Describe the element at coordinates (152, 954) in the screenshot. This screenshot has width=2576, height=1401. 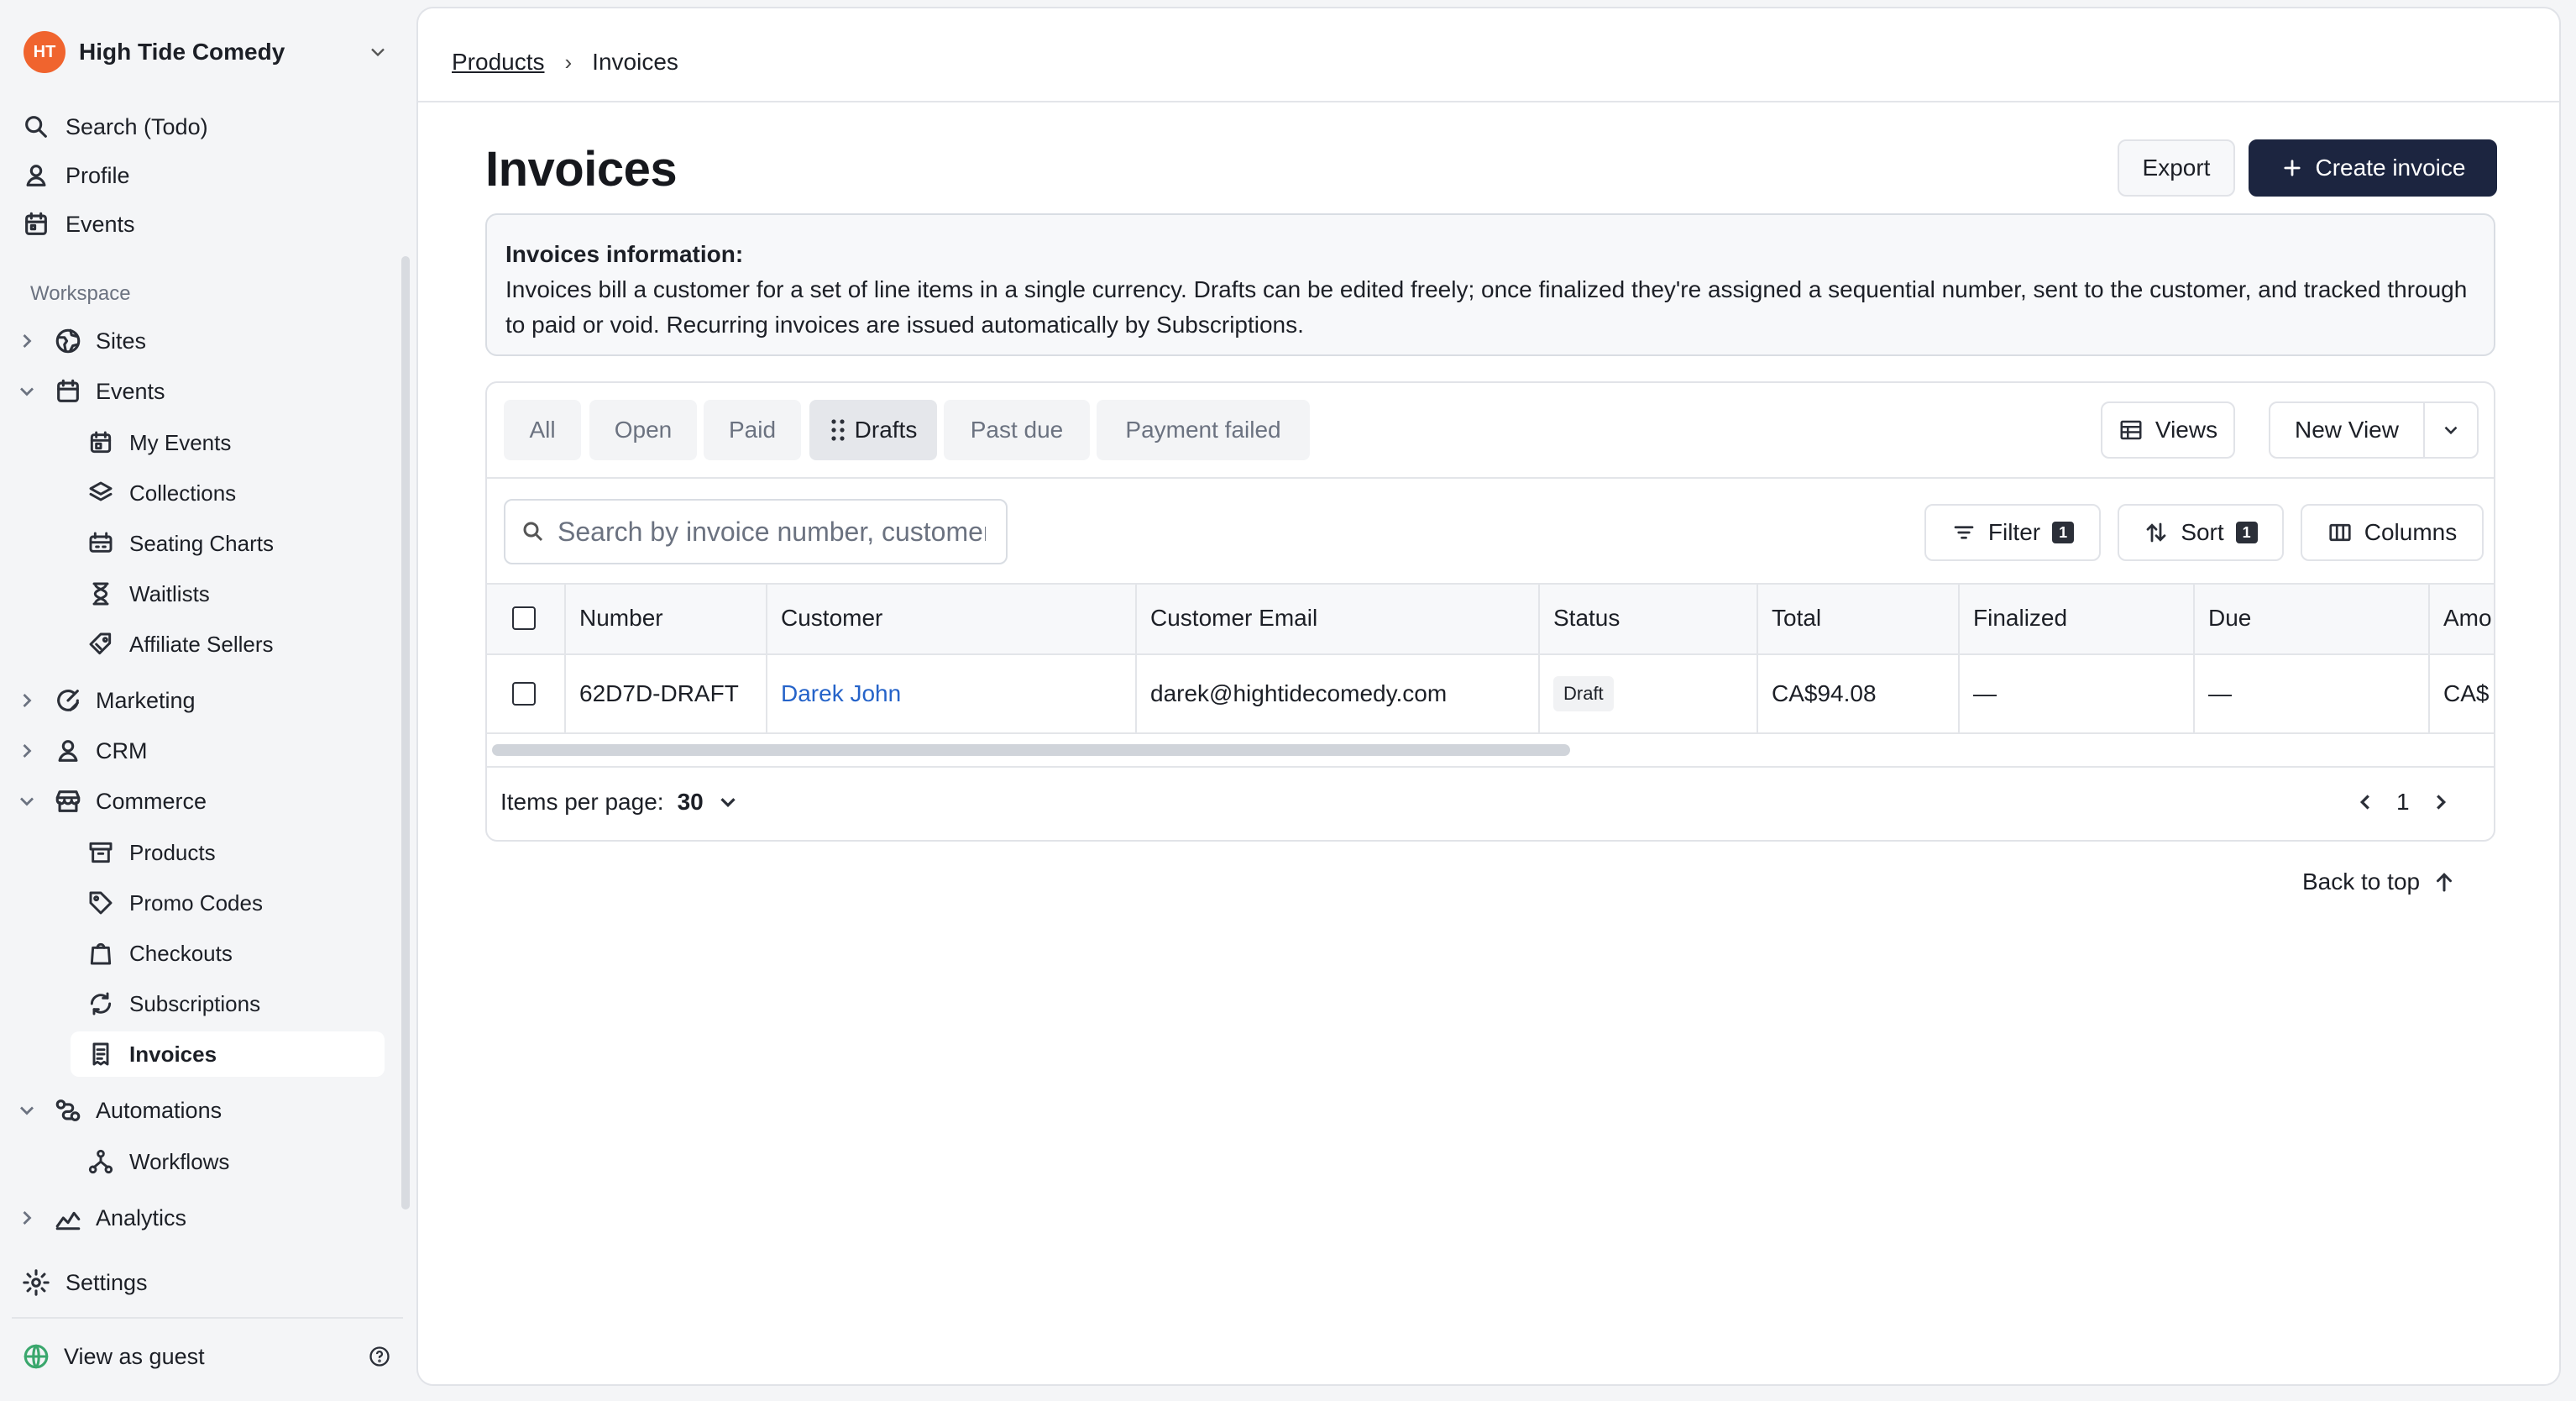
I see `sidebar-item-checkouts: Checkouts` at that location.